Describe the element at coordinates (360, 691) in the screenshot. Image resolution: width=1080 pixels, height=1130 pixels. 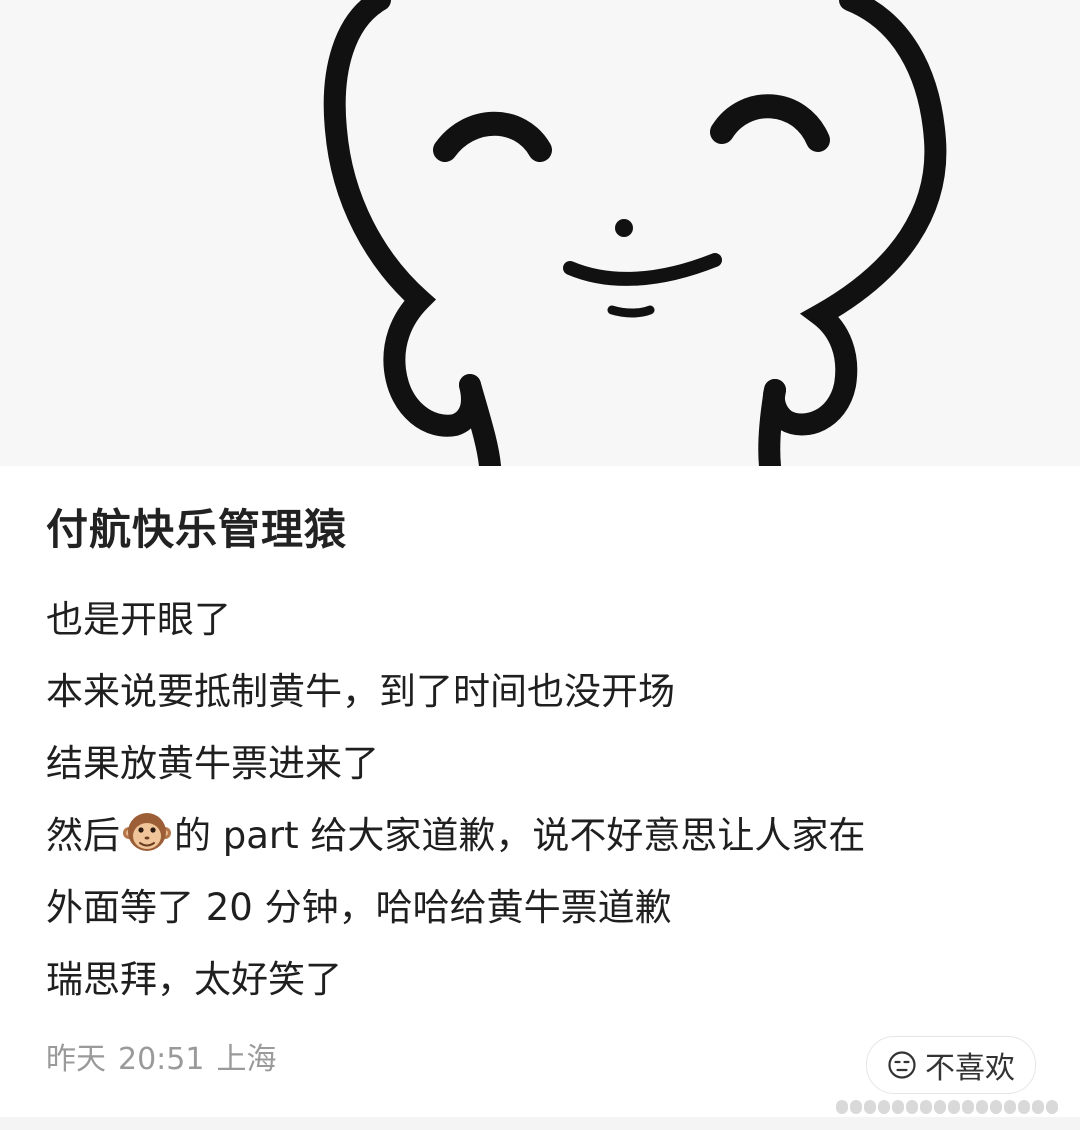
I see `content-line-2: 本来说要抵制黄牛，到了时间也没开场` at that location.